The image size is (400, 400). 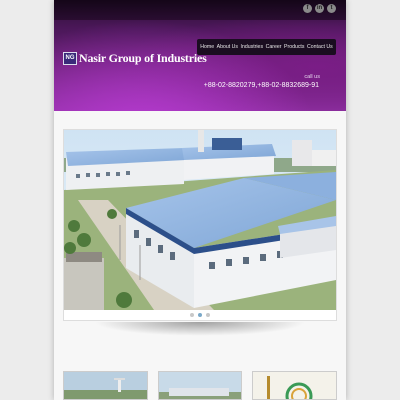 I want to click on linkedin-icon: in, so click(x=319, y=8).